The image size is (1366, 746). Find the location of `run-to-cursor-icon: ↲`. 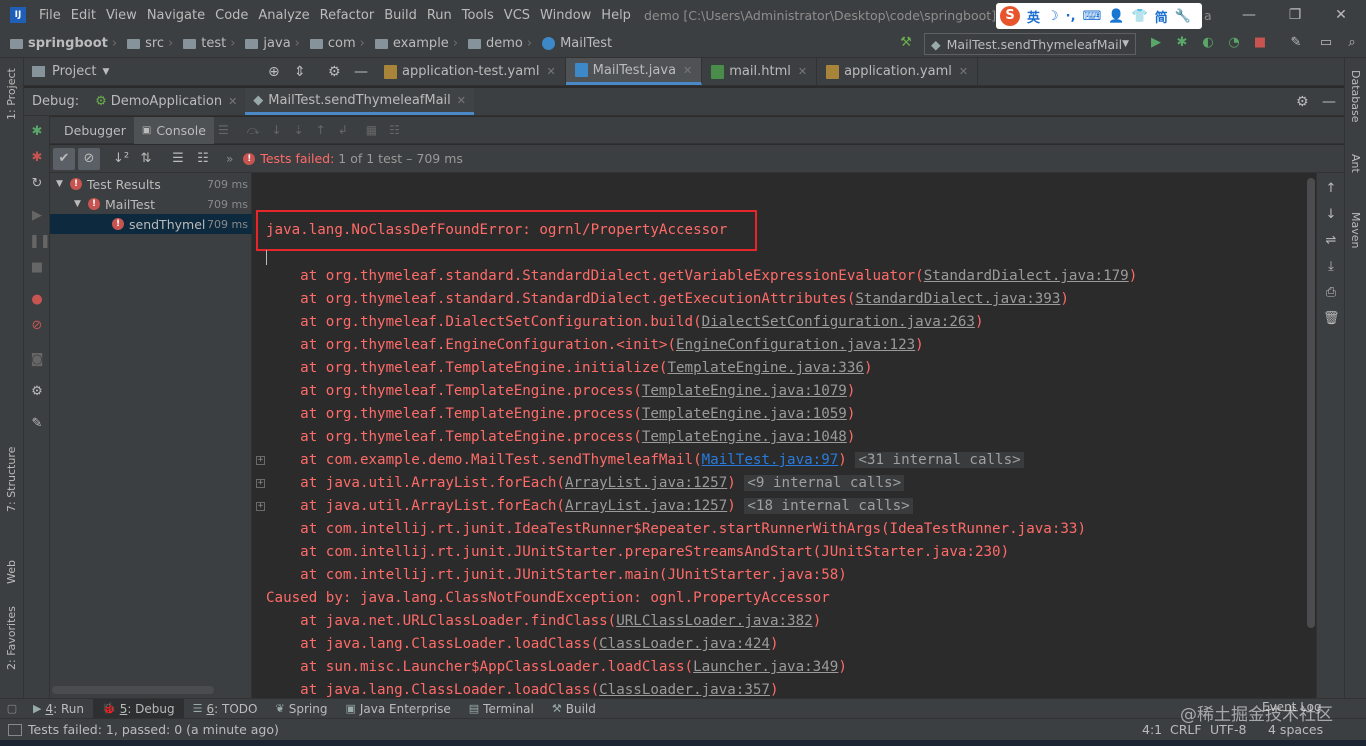

run-to-cursor-icon: ↲ is located at coordinates (343, 130).